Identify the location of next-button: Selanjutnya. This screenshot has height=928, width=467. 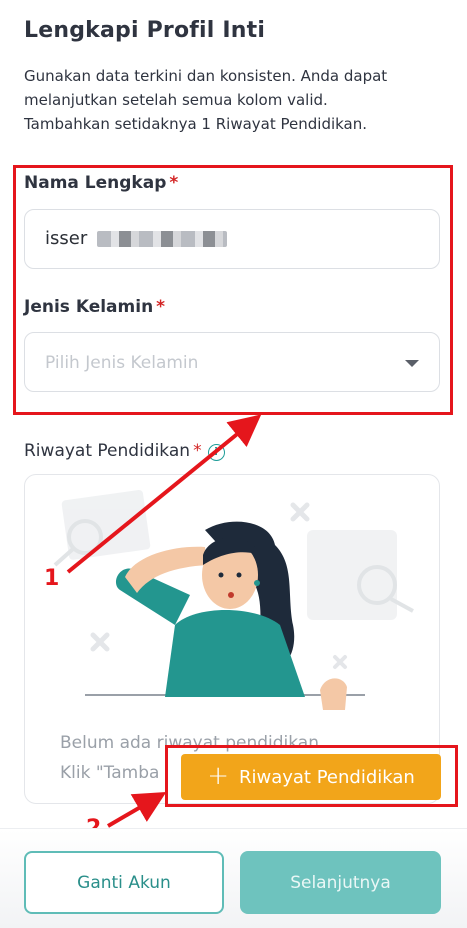
(340, 882).